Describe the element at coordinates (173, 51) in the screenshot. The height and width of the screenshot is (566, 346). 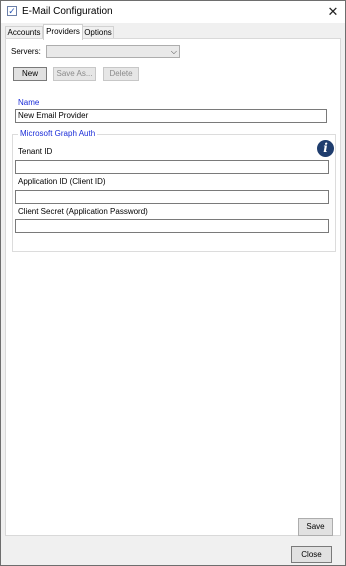
I see `chevron-down-icon: ⌵` at that location.